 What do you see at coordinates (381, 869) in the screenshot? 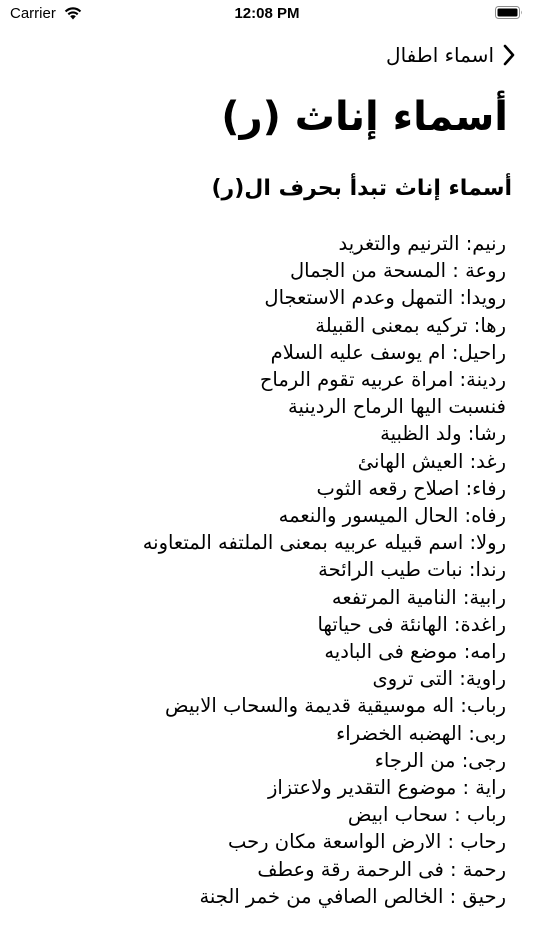
I see `name-entry: رحمة : فى الرحمة رقة وعطف` at bounding box center [381, 869].